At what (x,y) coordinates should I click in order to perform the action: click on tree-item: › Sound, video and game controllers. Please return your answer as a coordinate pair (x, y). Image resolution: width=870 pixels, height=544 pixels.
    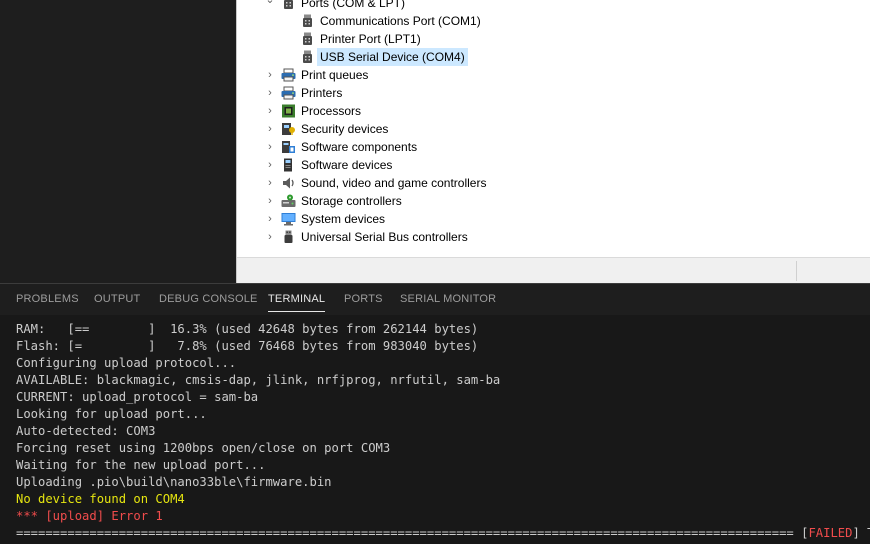
    Looking at the image, I should click on (537, 183).